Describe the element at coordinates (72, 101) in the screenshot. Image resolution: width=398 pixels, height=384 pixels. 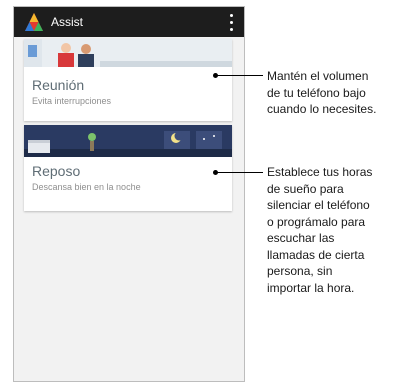
I see `card-meeting-subtitle: Evita interrupciones` at that location.